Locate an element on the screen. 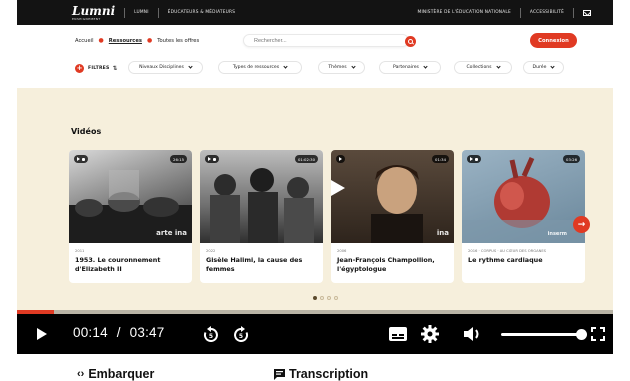  rewind-10-button: 5 is located at coordinates (211, 334).